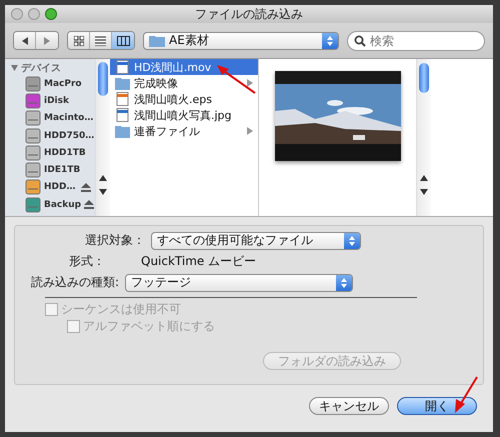  Describe the element at coordinates (349, 406) in the screenshot. I see `cancel-button: キャンセル` at that location.